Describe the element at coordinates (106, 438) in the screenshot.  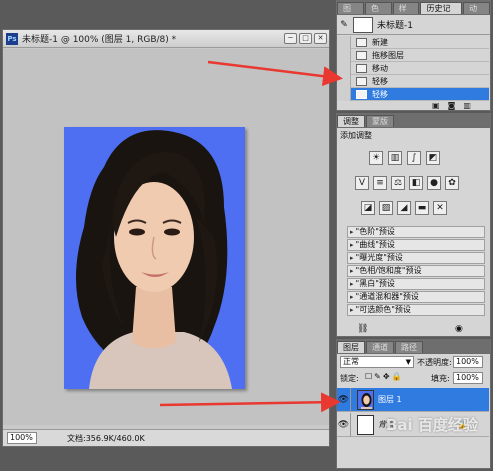
I see `document-size-info: 文档:356.9K/460.0K` at that location.